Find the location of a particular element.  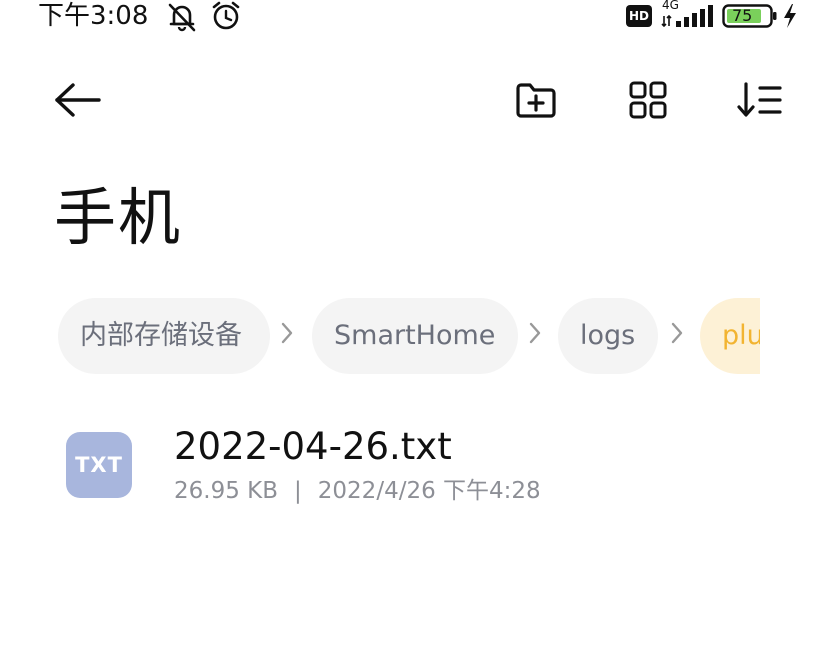

file-meta: 26.95 KB | 2022/4/26 下午4:28 is located at coordinates (357, 491).